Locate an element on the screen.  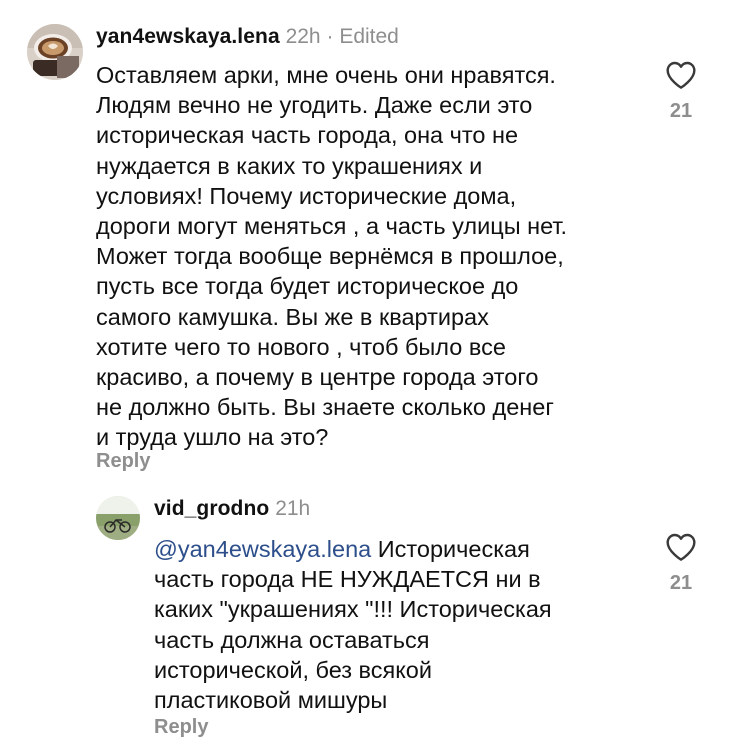
edited-label: Edited is located at coordinates (369, 36).